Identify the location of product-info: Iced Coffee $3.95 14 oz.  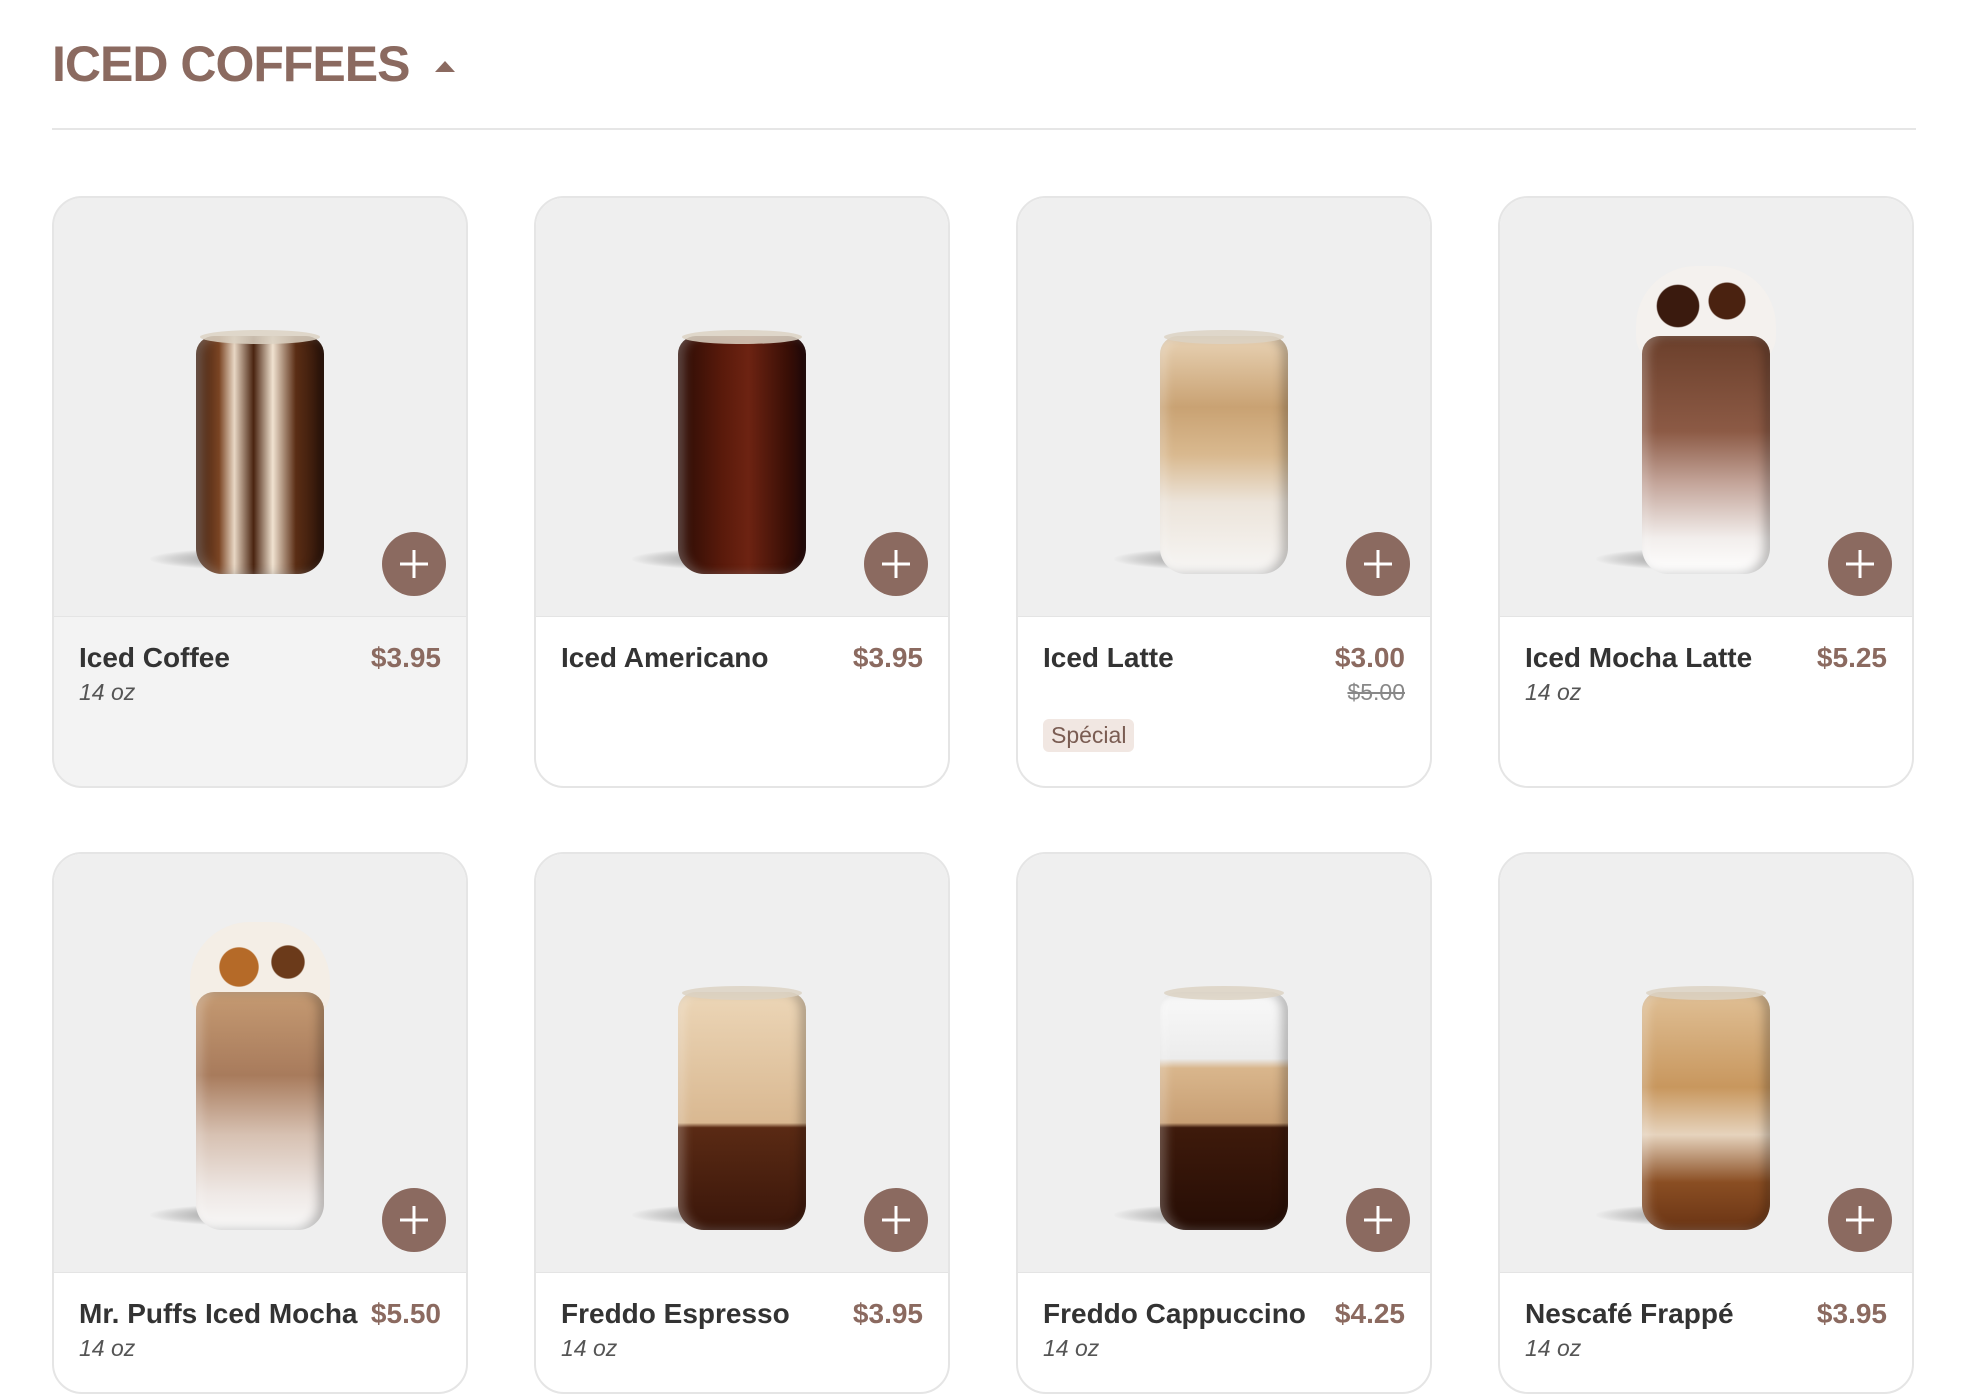
(260, 661).